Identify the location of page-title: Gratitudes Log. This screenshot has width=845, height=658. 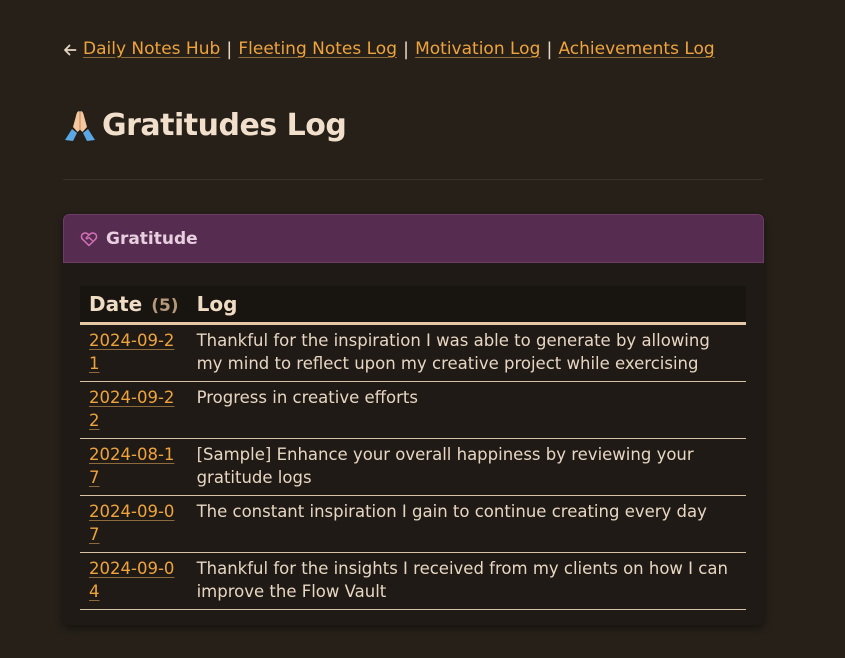
(204, 125).